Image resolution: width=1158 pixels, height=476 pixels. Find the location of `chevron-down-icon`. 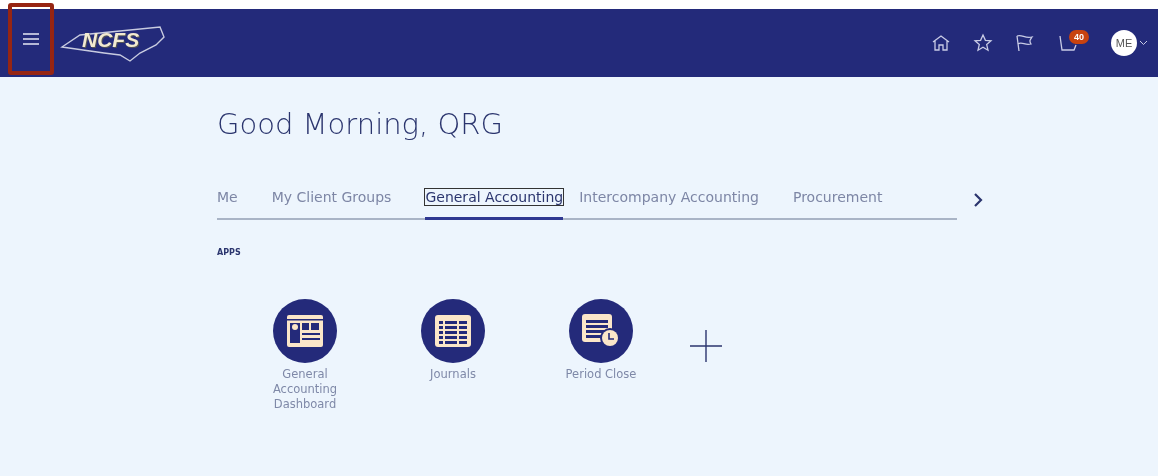

chevron-down-icon is located at coordinates (1143, 43).